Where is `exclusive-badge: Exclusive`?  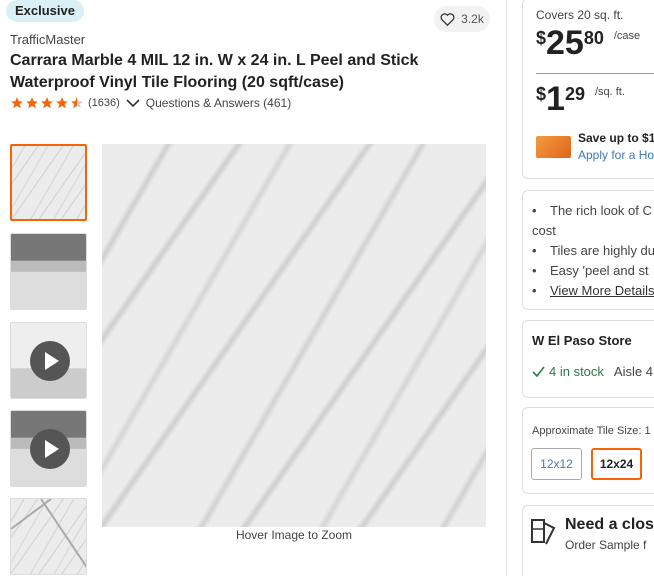 exclusive-badge: Exclusive is located at coordinates (45, 11).